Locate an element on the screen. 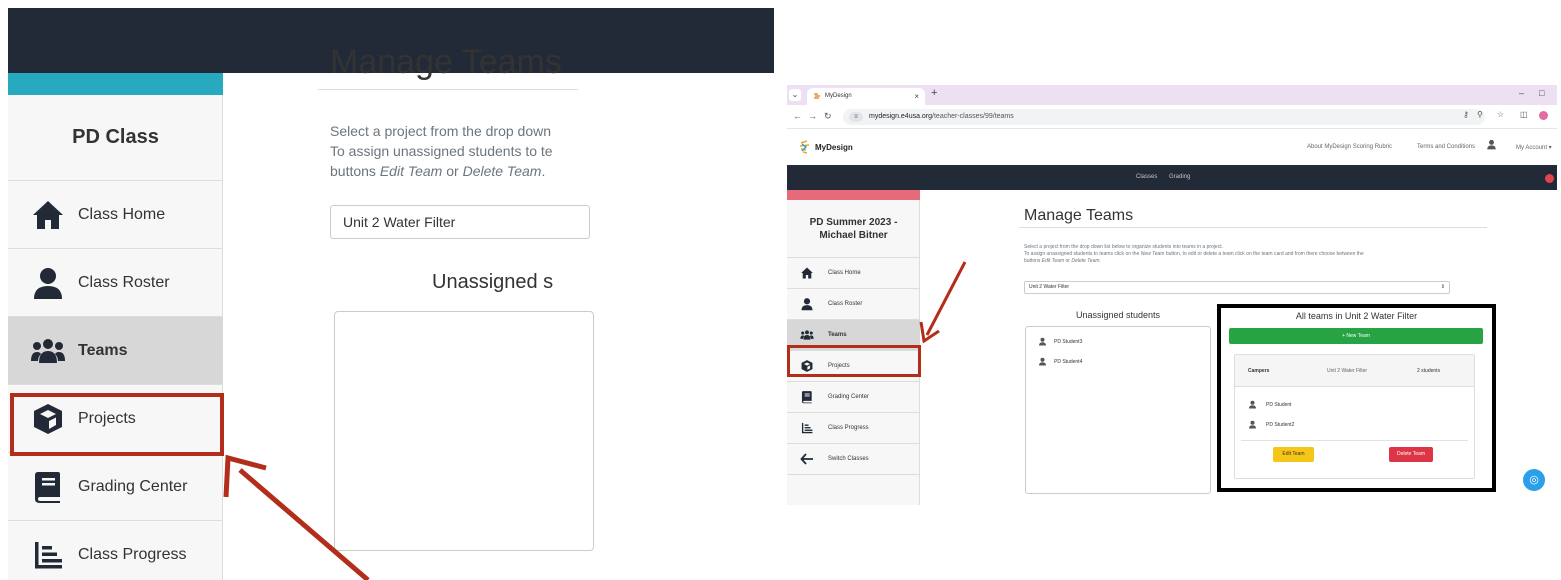 The width and height of the screenshot is (1561, 580). unassigned-heading: Unassigned students is located at coordinates (1118, 315).